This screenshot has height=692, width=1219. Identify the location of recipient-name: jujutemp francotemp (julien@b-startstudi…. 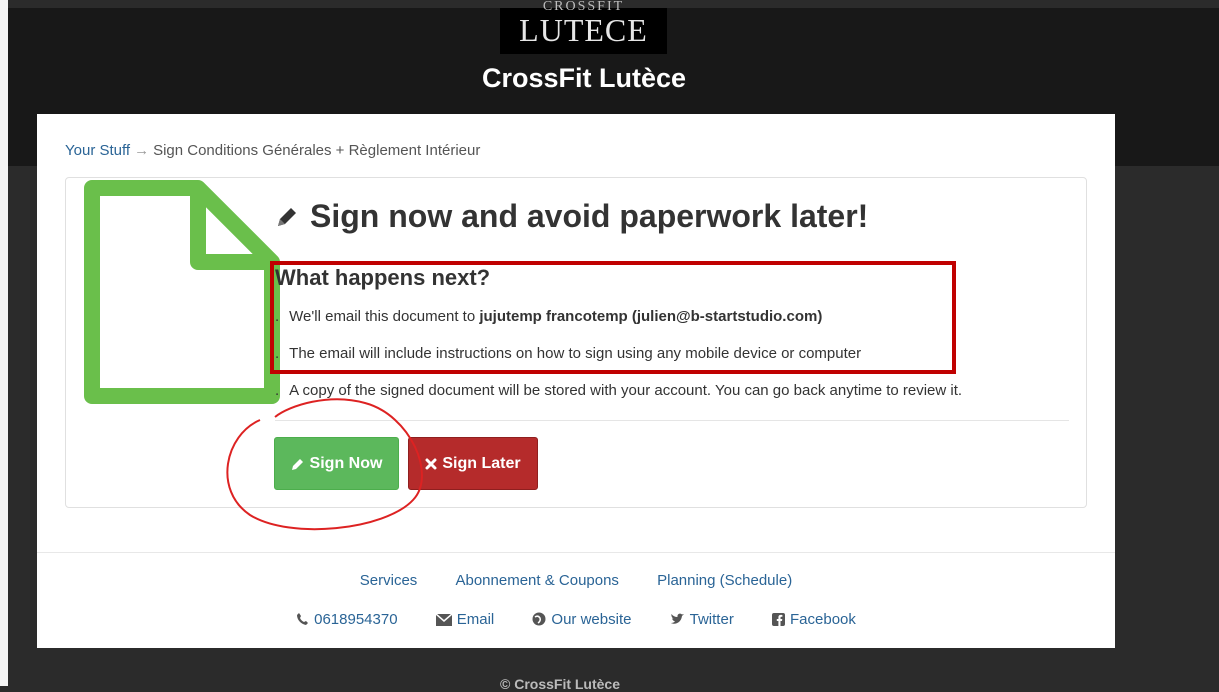
(651, 316).